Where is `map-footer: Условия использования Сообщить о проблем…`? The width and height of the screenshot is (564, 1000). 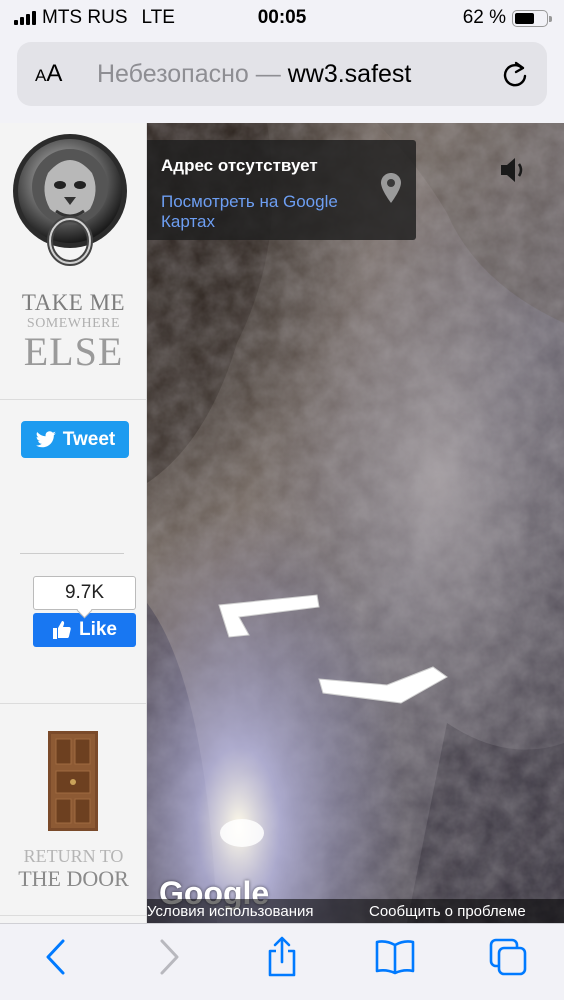 map-footer: Условия использования Сообщить о проблем… is located at coordinates (355, 911).